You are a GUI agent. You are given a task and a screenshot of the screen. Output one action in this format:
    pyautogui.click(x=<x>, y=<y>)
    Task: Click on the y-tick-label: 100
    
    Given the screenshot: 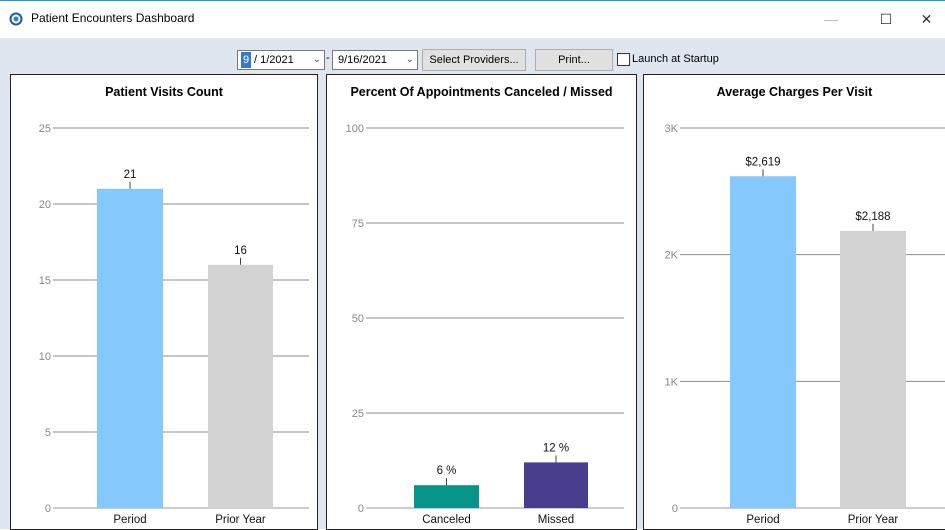 What is the action you would take?
    pyautogui.click(x=355, y=129)
    